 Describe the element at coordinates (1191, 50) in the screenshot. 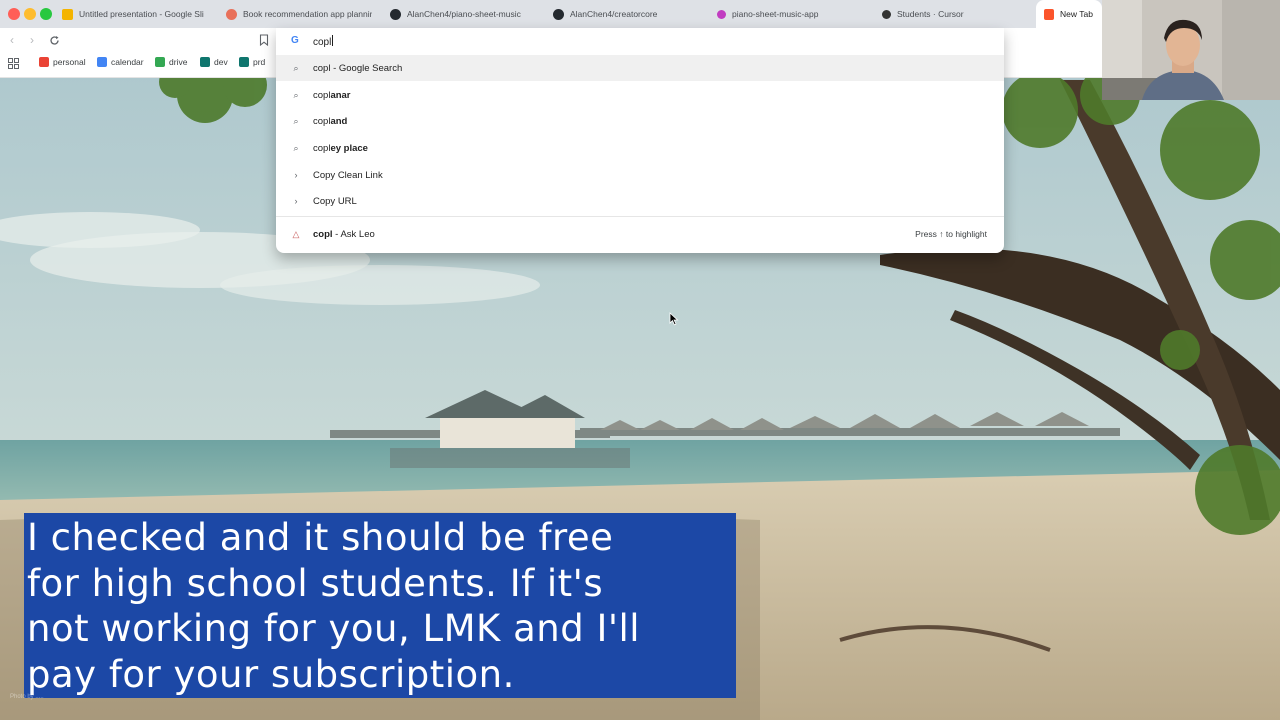

I see `webcam-overlay` at that location.